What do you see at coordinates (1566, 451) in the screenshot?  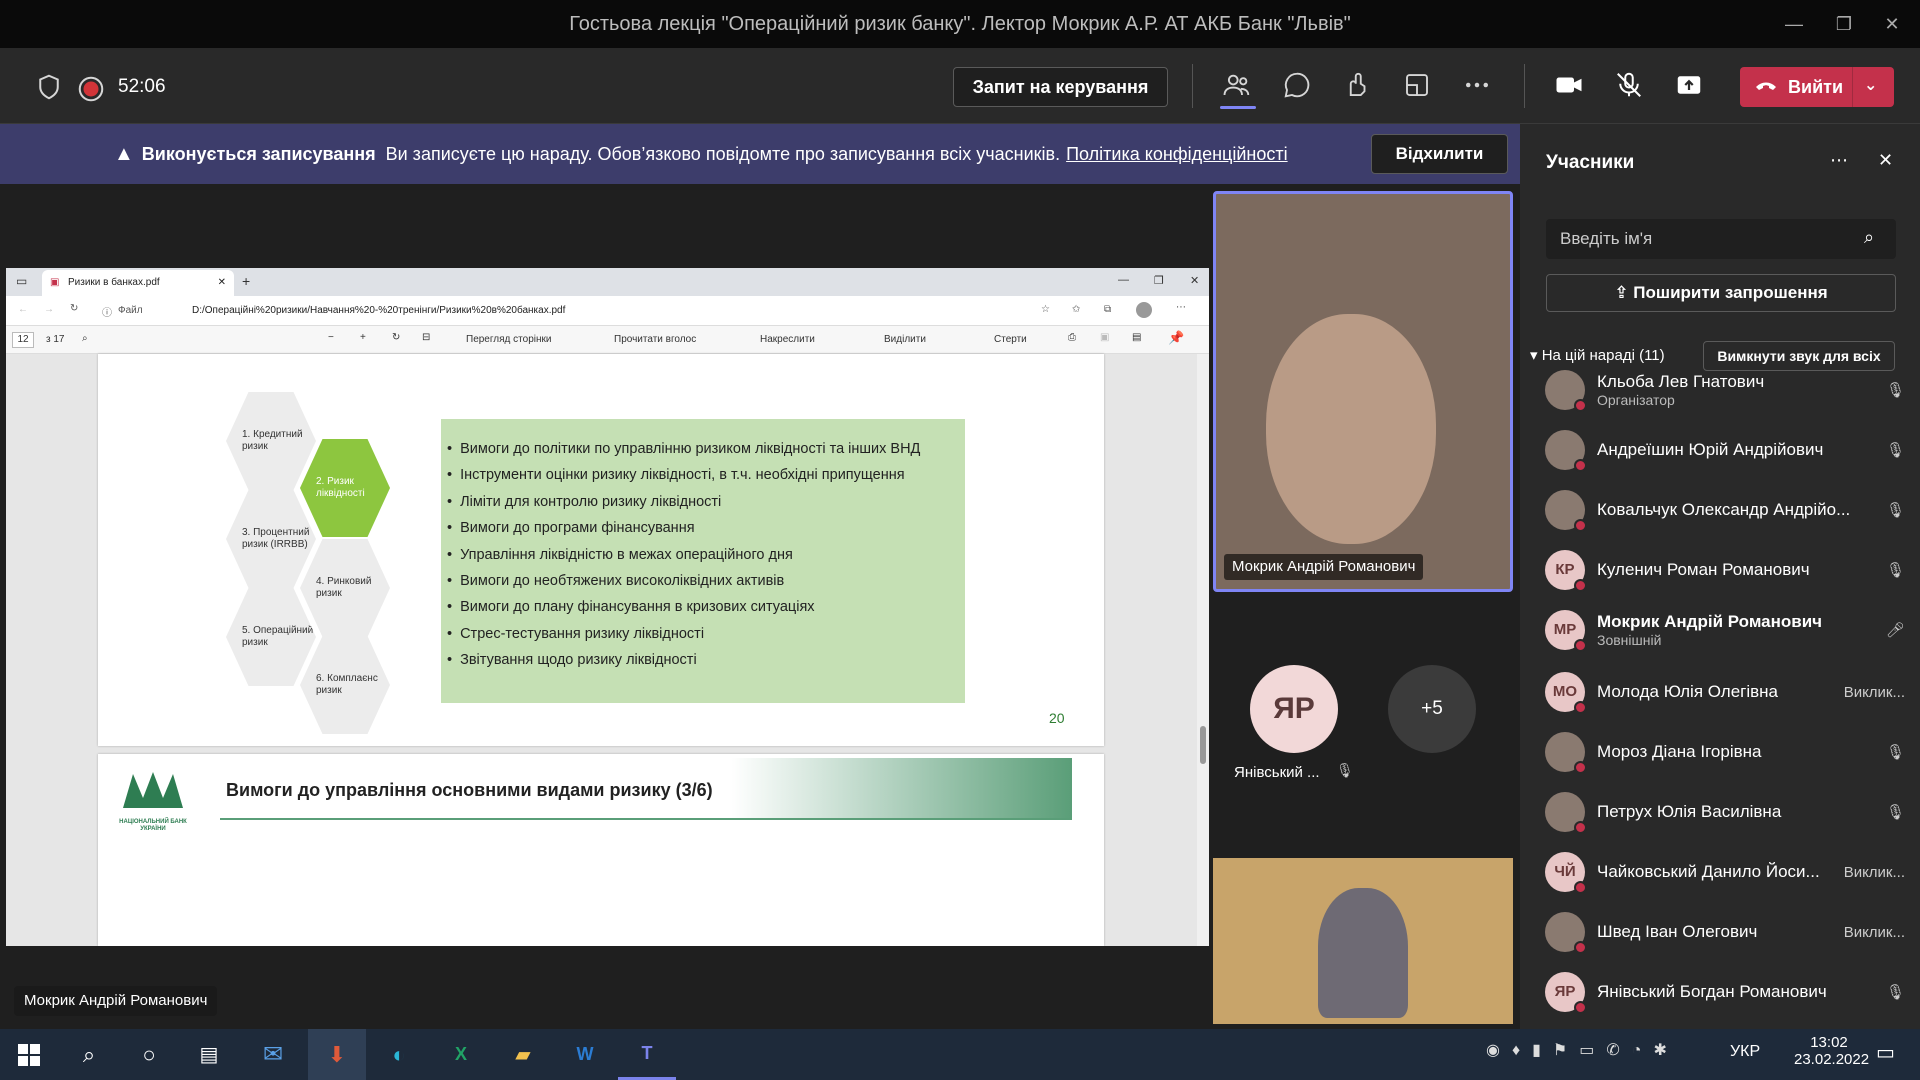 I see `avatar` at bounding box center [1566, 451].